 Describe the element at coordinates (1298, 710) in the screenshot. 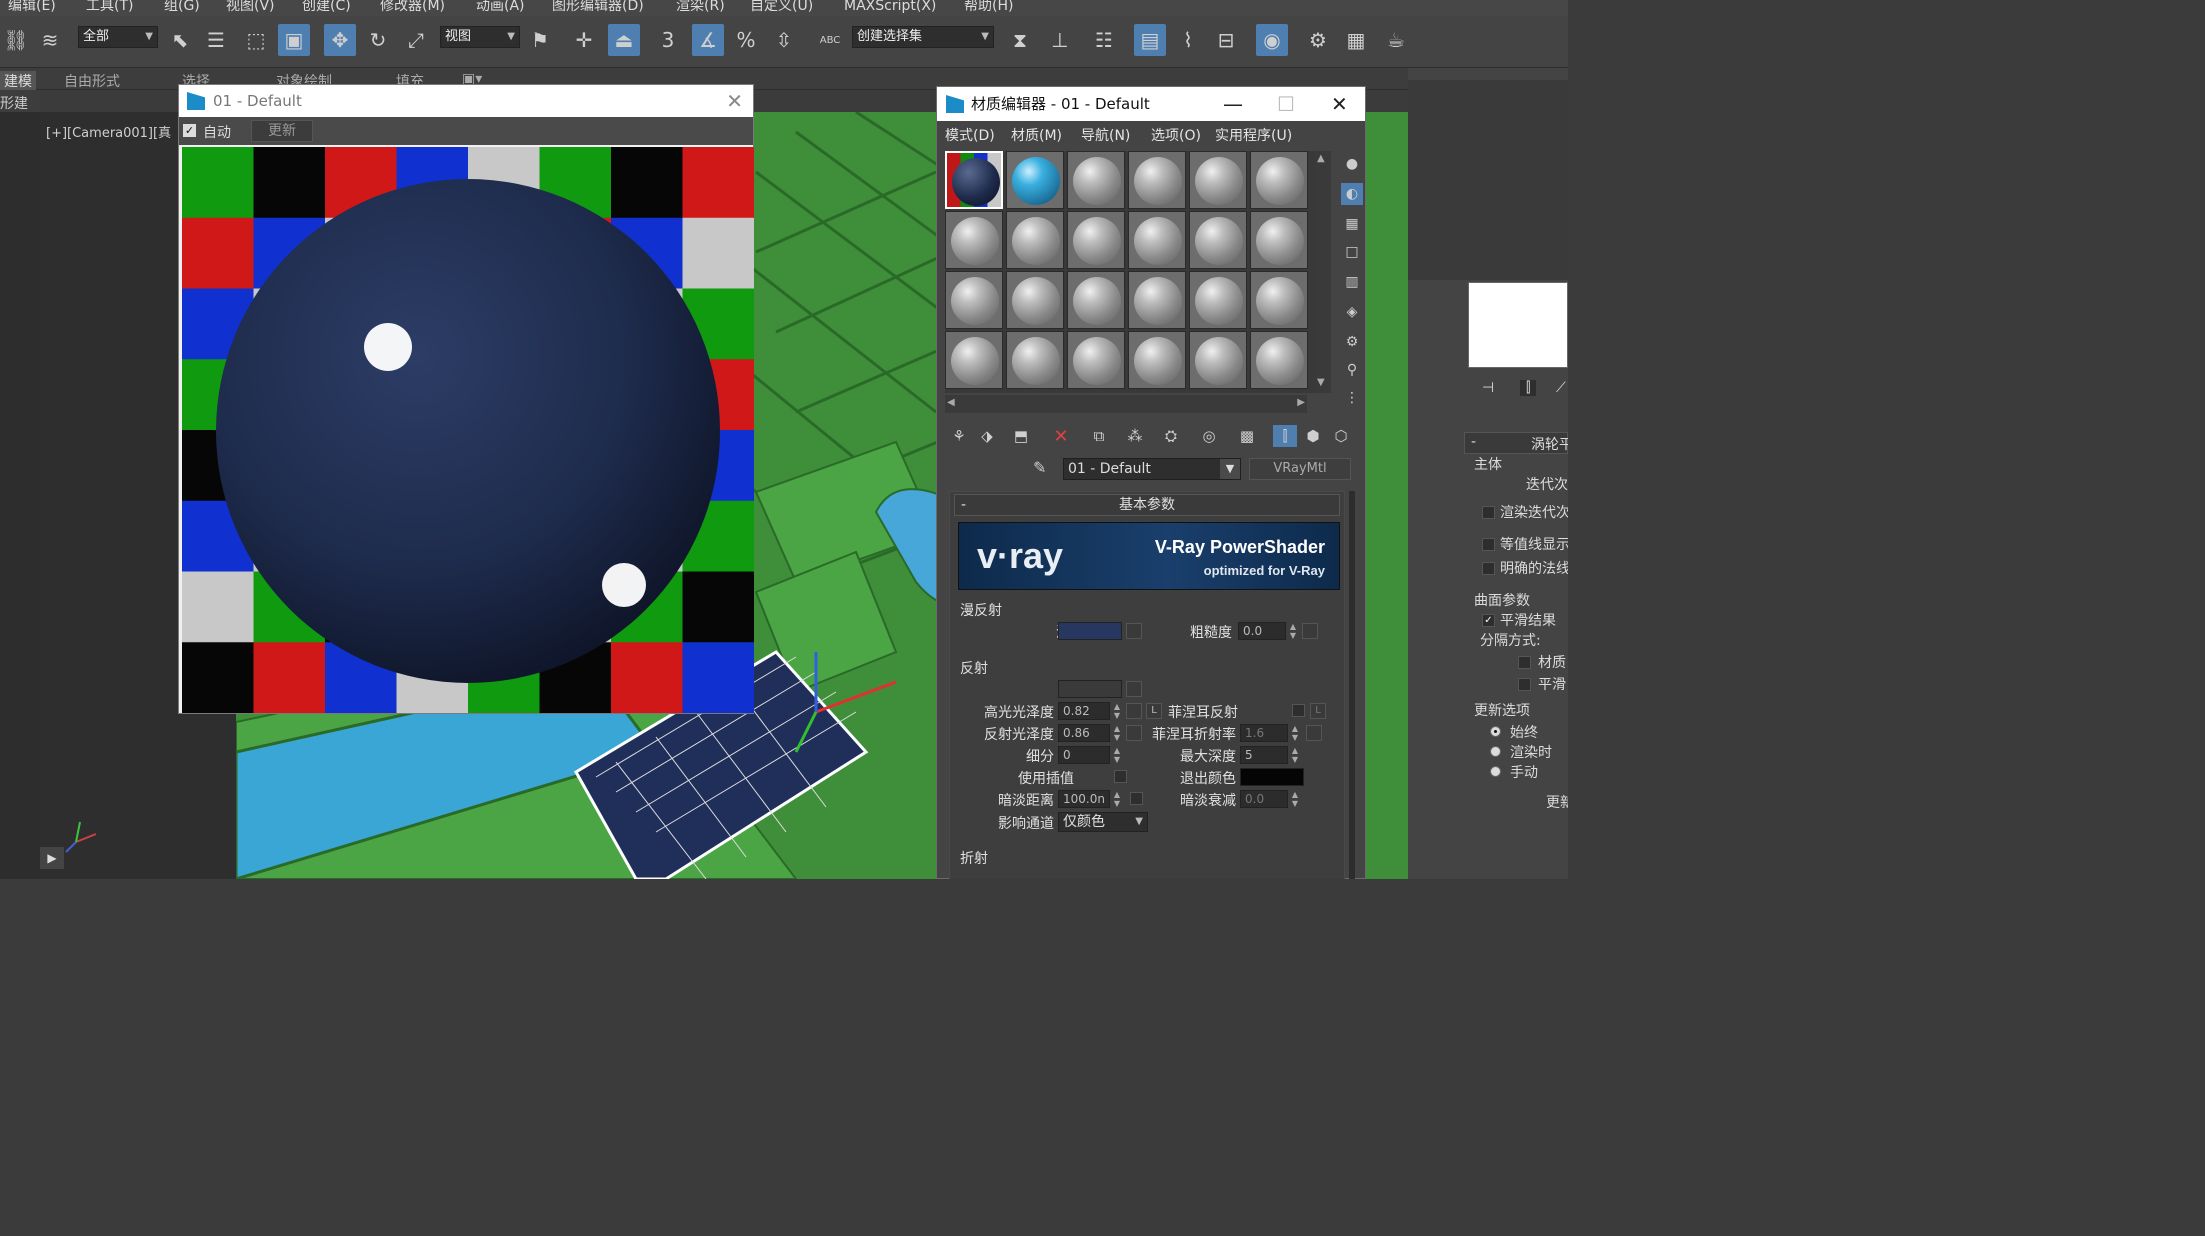

I see `fresnel-checkbox` at that location.